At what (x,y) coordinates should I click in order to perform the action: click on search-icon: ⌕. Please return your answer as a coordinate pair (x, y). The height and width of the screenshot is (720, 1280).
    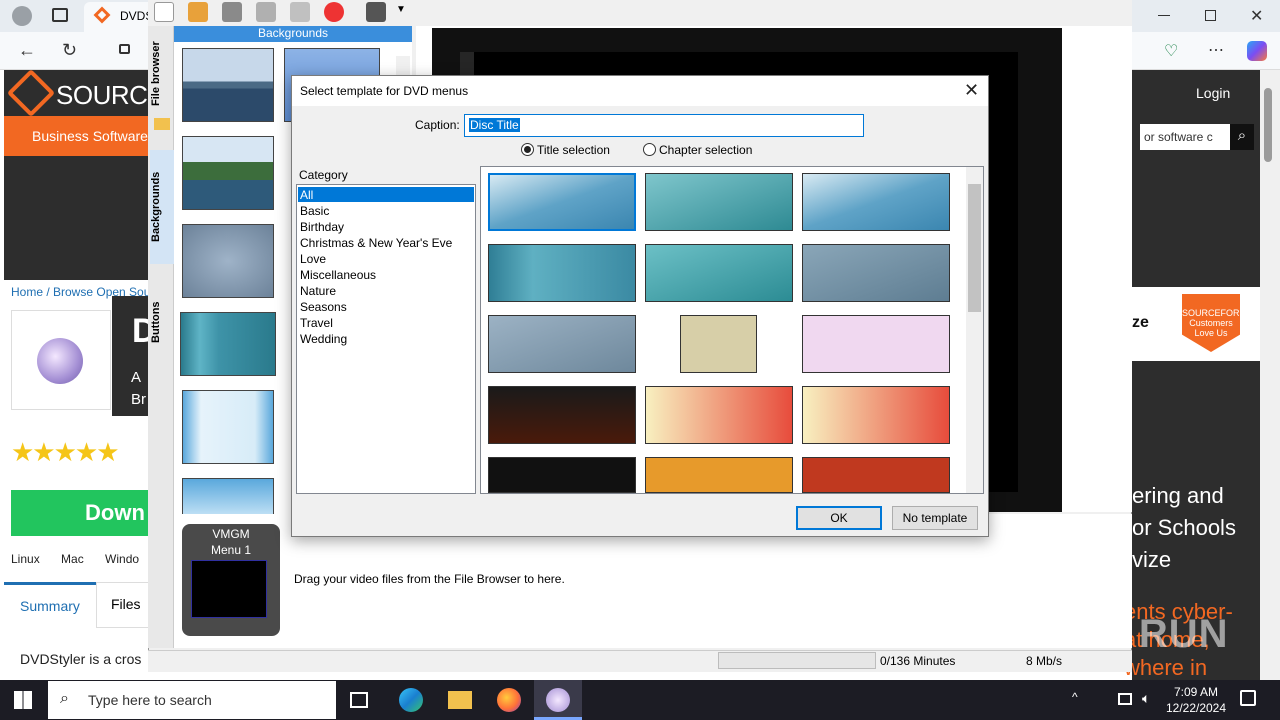
    Looking at the image, I should click on (64, 698).